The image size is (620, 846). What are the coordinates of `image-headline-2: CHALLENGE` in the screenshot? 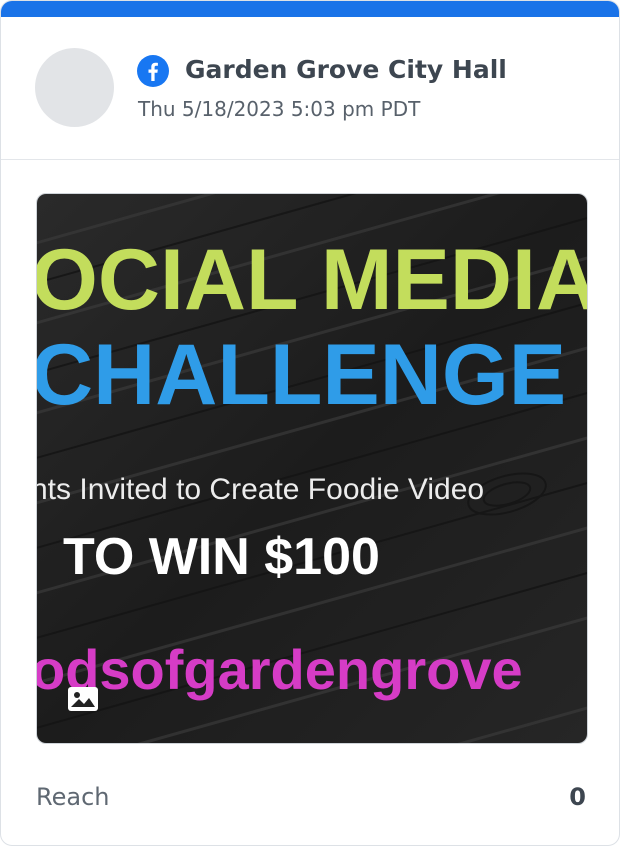 It's located at (301, 375).